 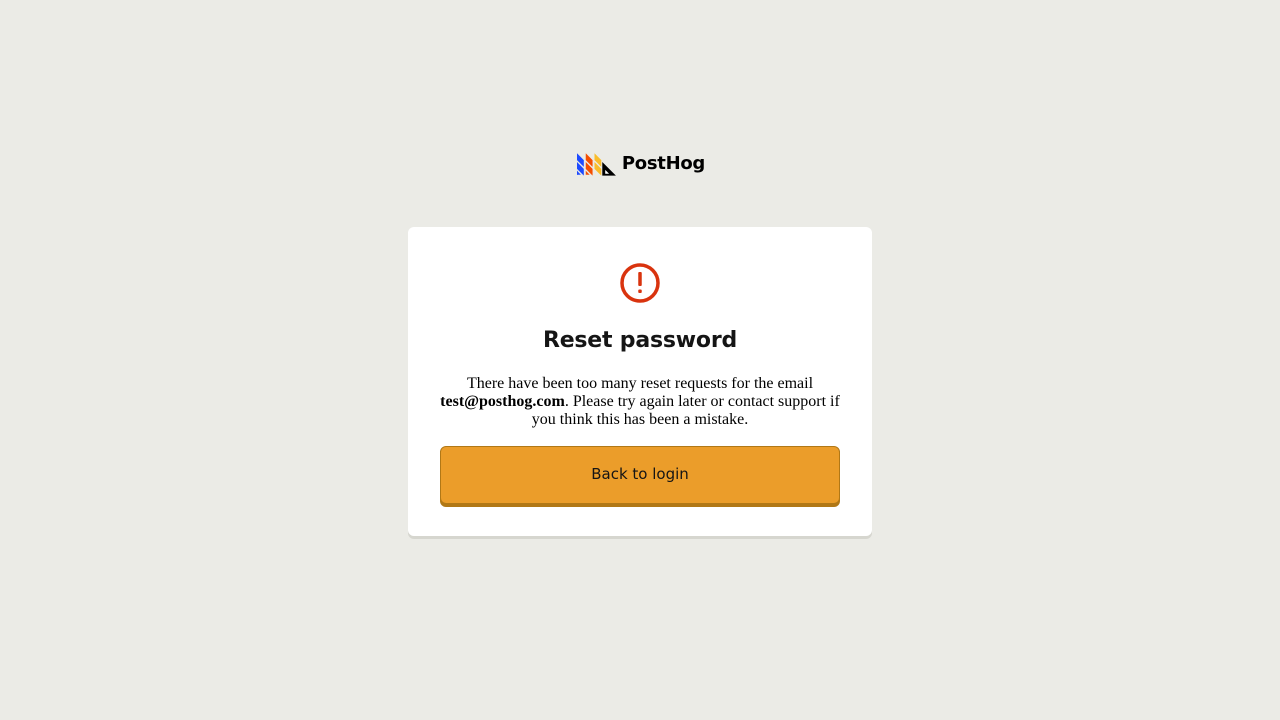 What do you see at coordinates (640, 340) in the screenshot?
I see `page-title: Reset password` at bounding box center [640, 340].